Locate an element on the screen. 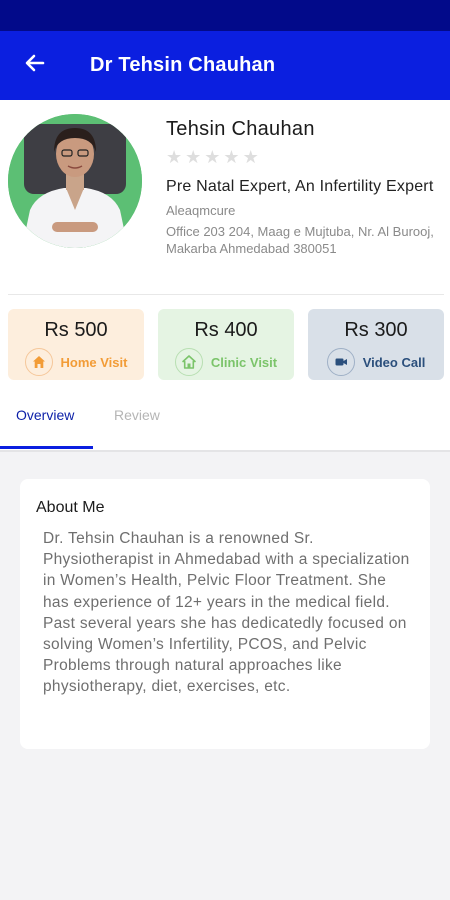 This screenshot has height=900, width=450. video-call-label: Video Call is located at coordinates (394, 362).